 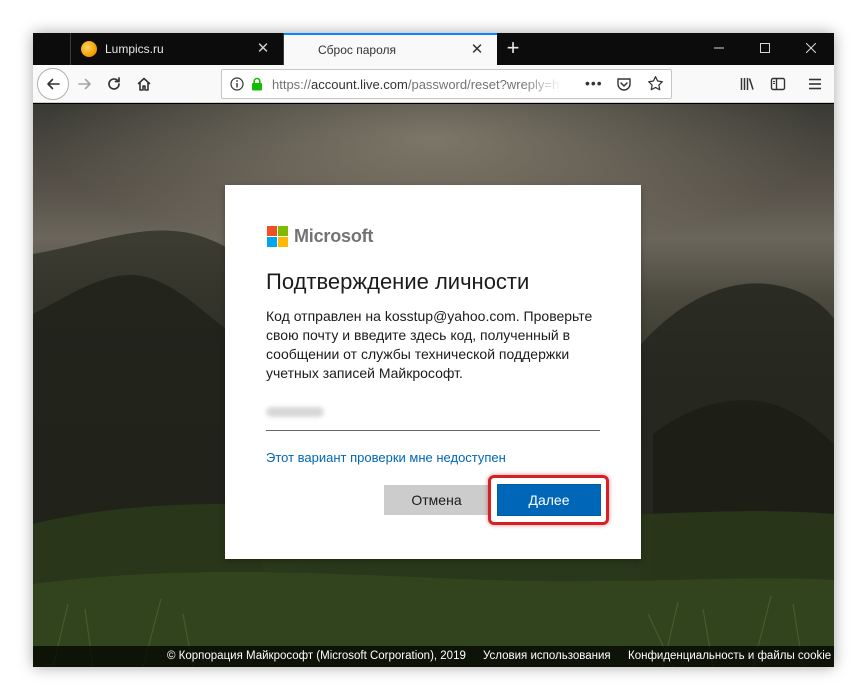 I want to click on dialog-title: Подтверждение личности, so click(x=398, y=281).